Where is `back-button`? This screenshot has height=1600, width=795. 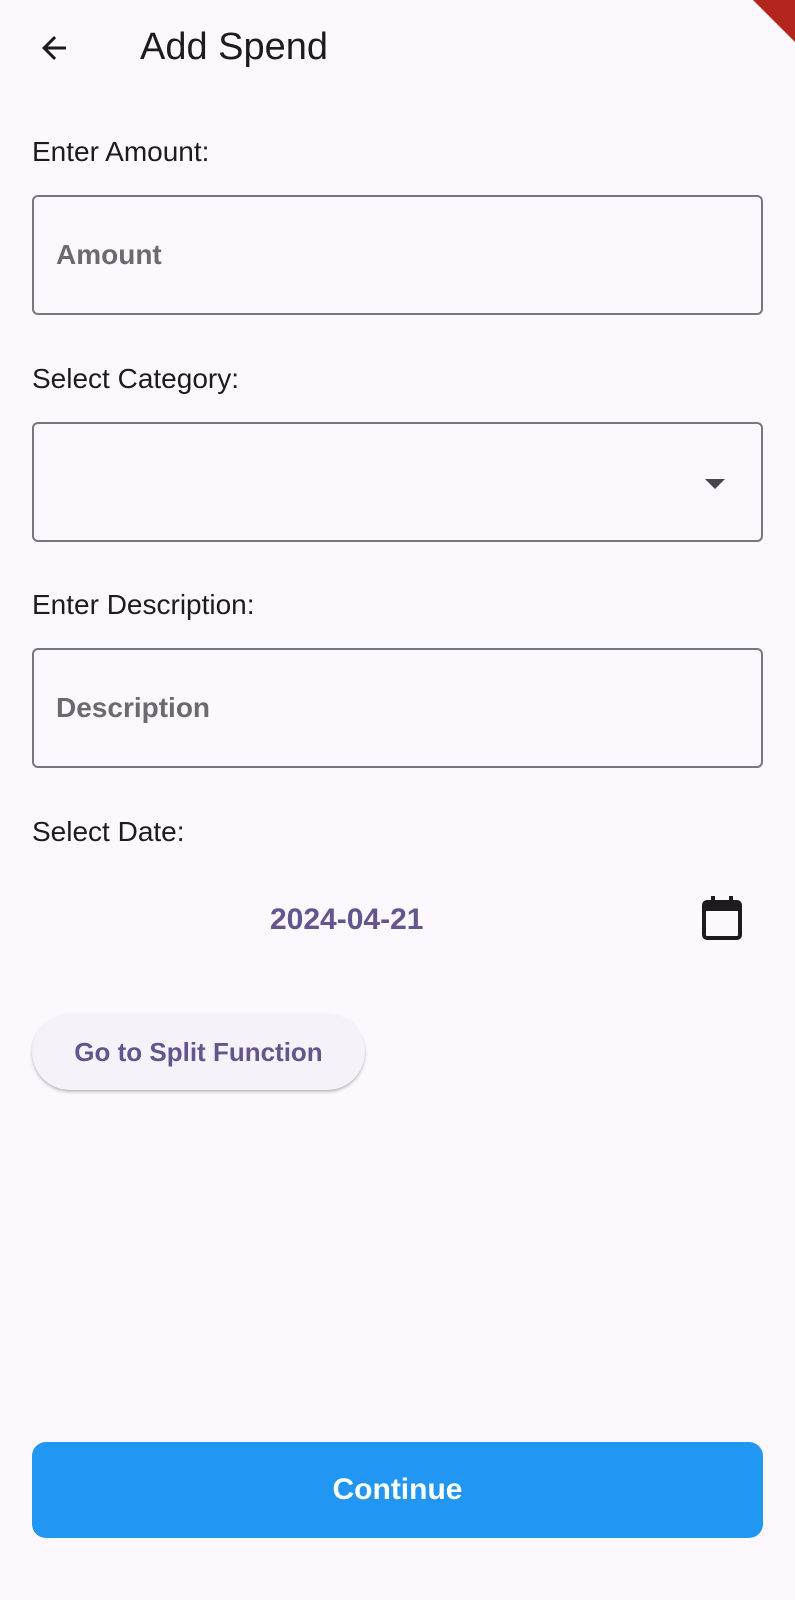 back-button is located at coordinates (54, 48).